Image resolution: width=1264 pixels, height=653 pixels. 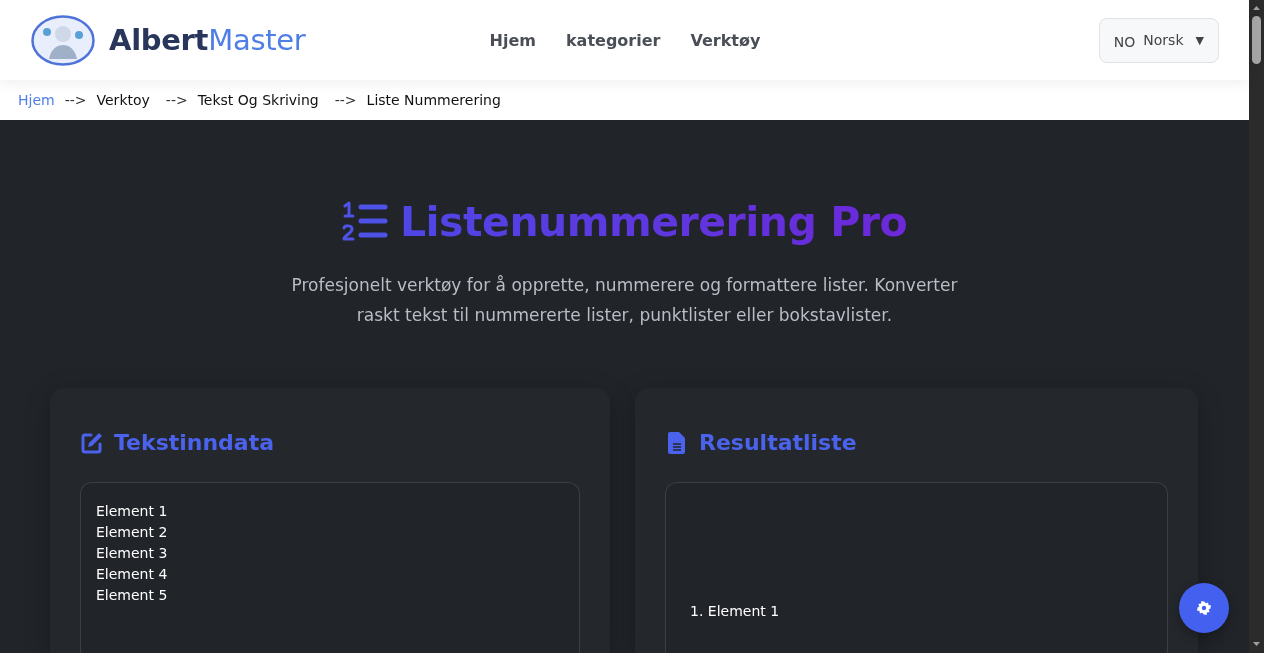 I want to click on breadcrumb-item: Liste Nummerering, so click(x=433, y=100).